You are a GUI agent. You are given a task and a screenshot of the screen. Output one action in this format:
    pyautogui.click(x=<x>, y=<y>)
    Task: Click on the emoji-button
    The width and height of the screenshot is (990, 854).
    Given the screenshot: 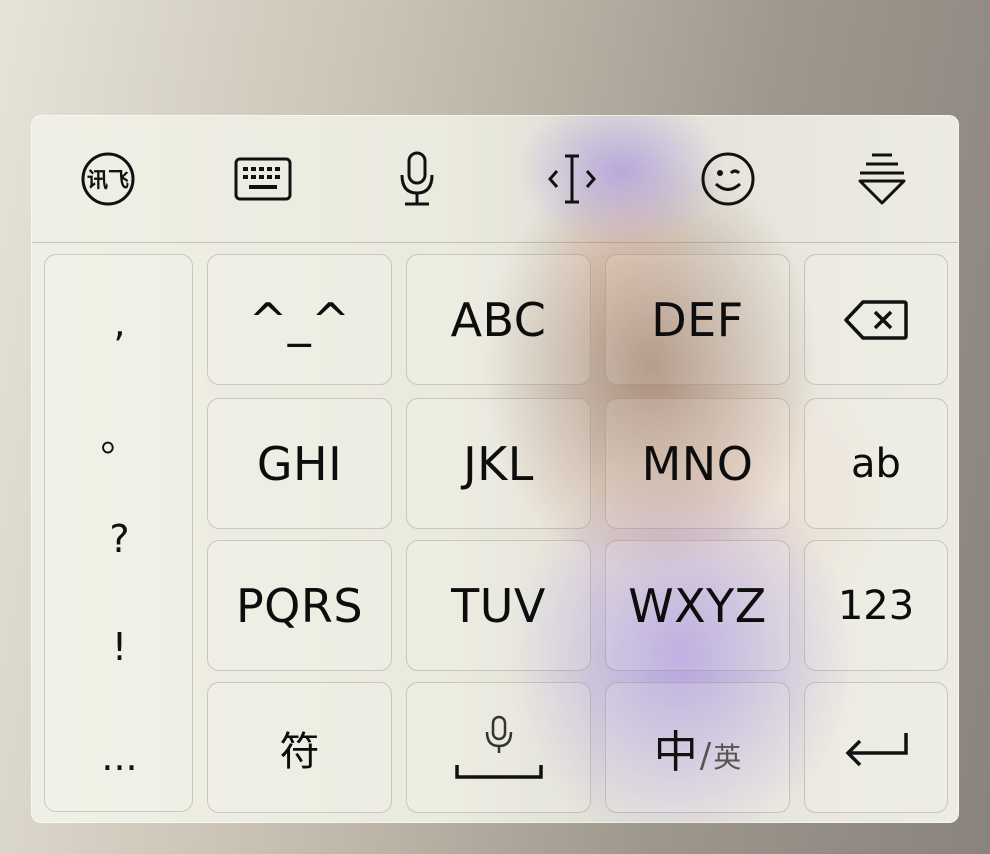 What is the action you would take?
    pyautogui.click(x=728, y=179)
    